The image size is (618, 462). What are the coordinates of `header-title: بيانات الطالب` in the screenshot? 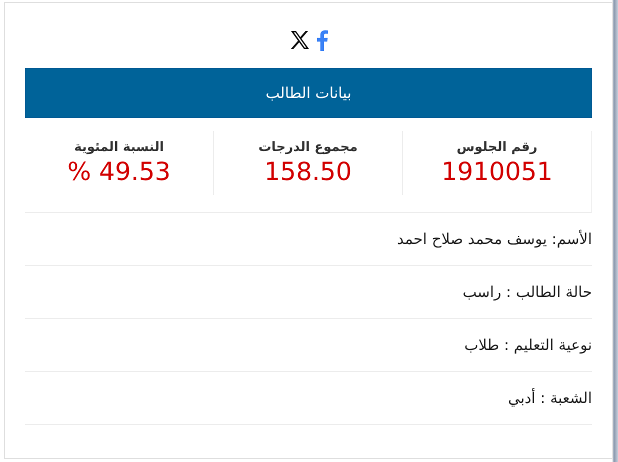 It's located at (309, 93).